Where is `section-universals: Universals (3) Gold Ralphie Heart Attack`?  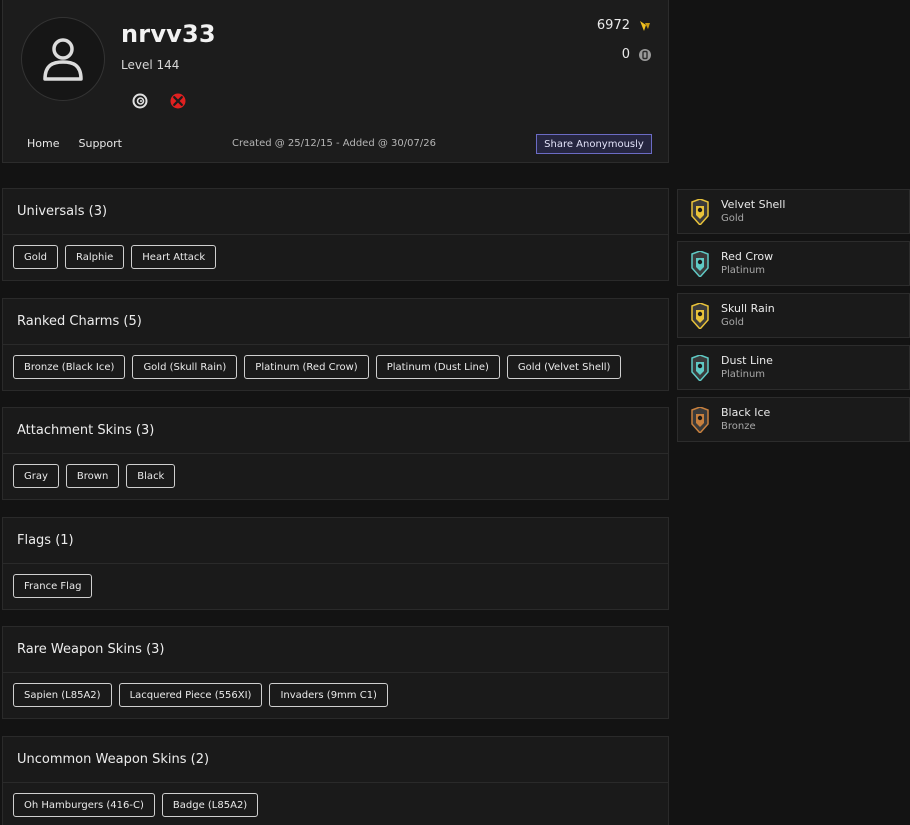 section-universals: Universals (3) Gold Ralphie Heart Attack is located at coordinates (335, 234).